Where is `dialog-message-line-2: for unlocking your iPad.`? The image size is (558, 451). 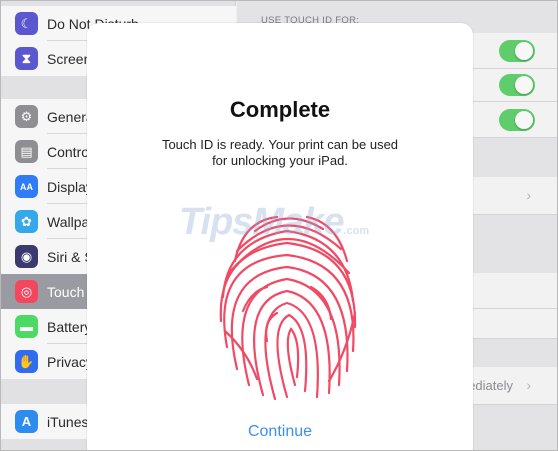 dialog-message-line-2: for unlocking your iPad. is located at coordinates (280, 160).